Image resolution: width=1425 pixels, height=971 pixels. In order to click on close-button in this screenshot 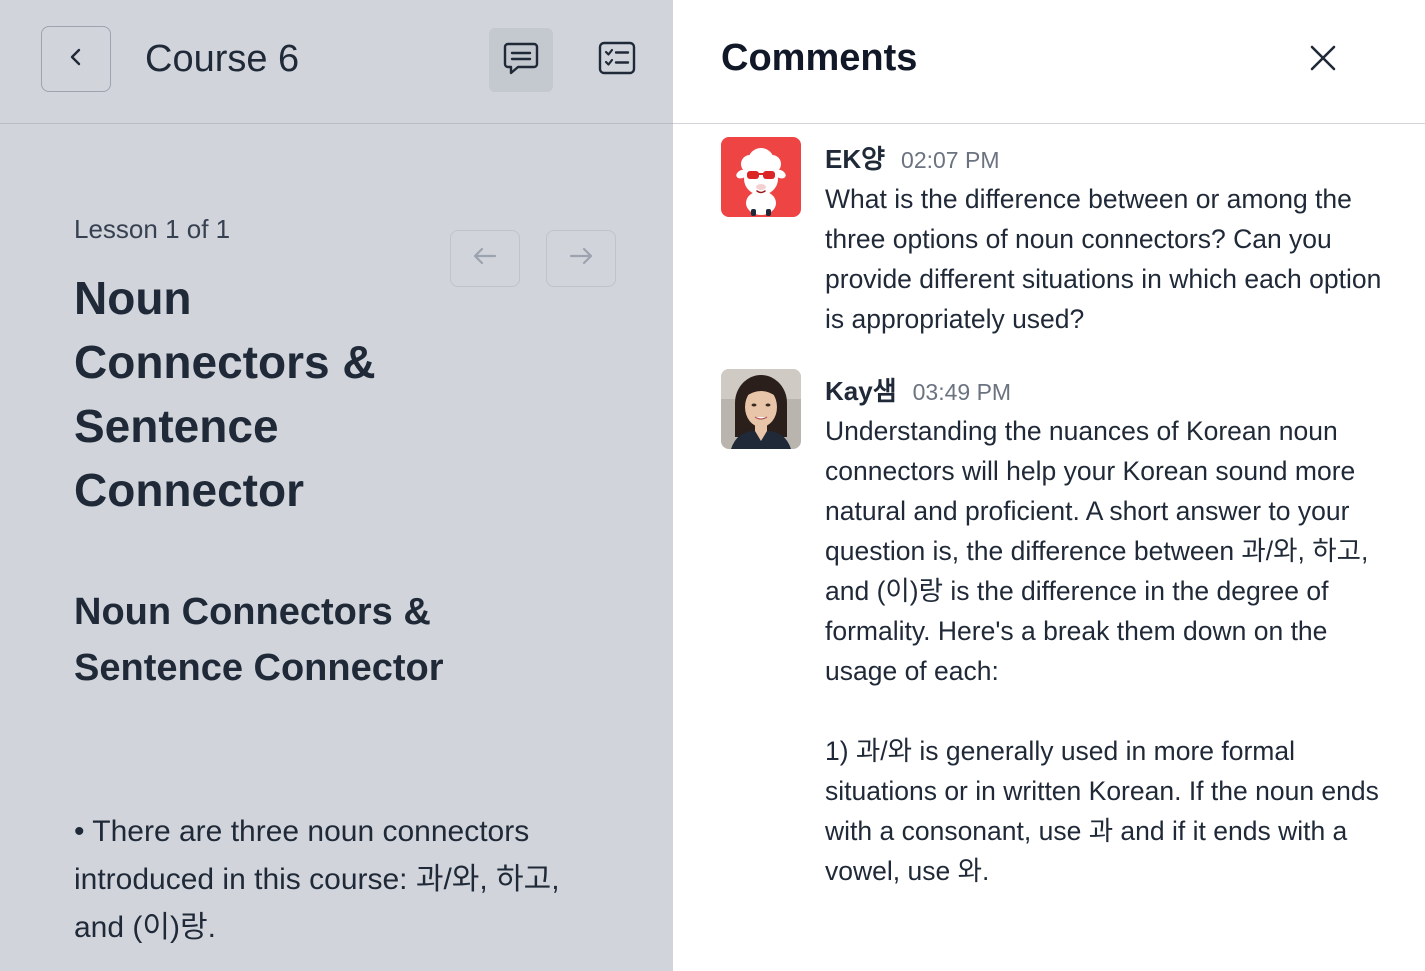, I will do `click(1323, 60)`.